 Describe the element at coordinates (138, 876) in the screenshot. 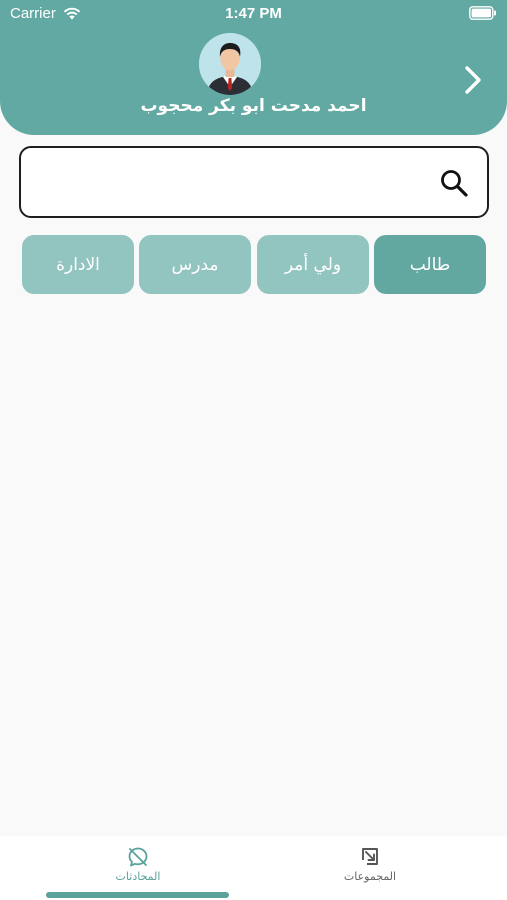

I see `nav-label-chats: المحادثات` at that location.